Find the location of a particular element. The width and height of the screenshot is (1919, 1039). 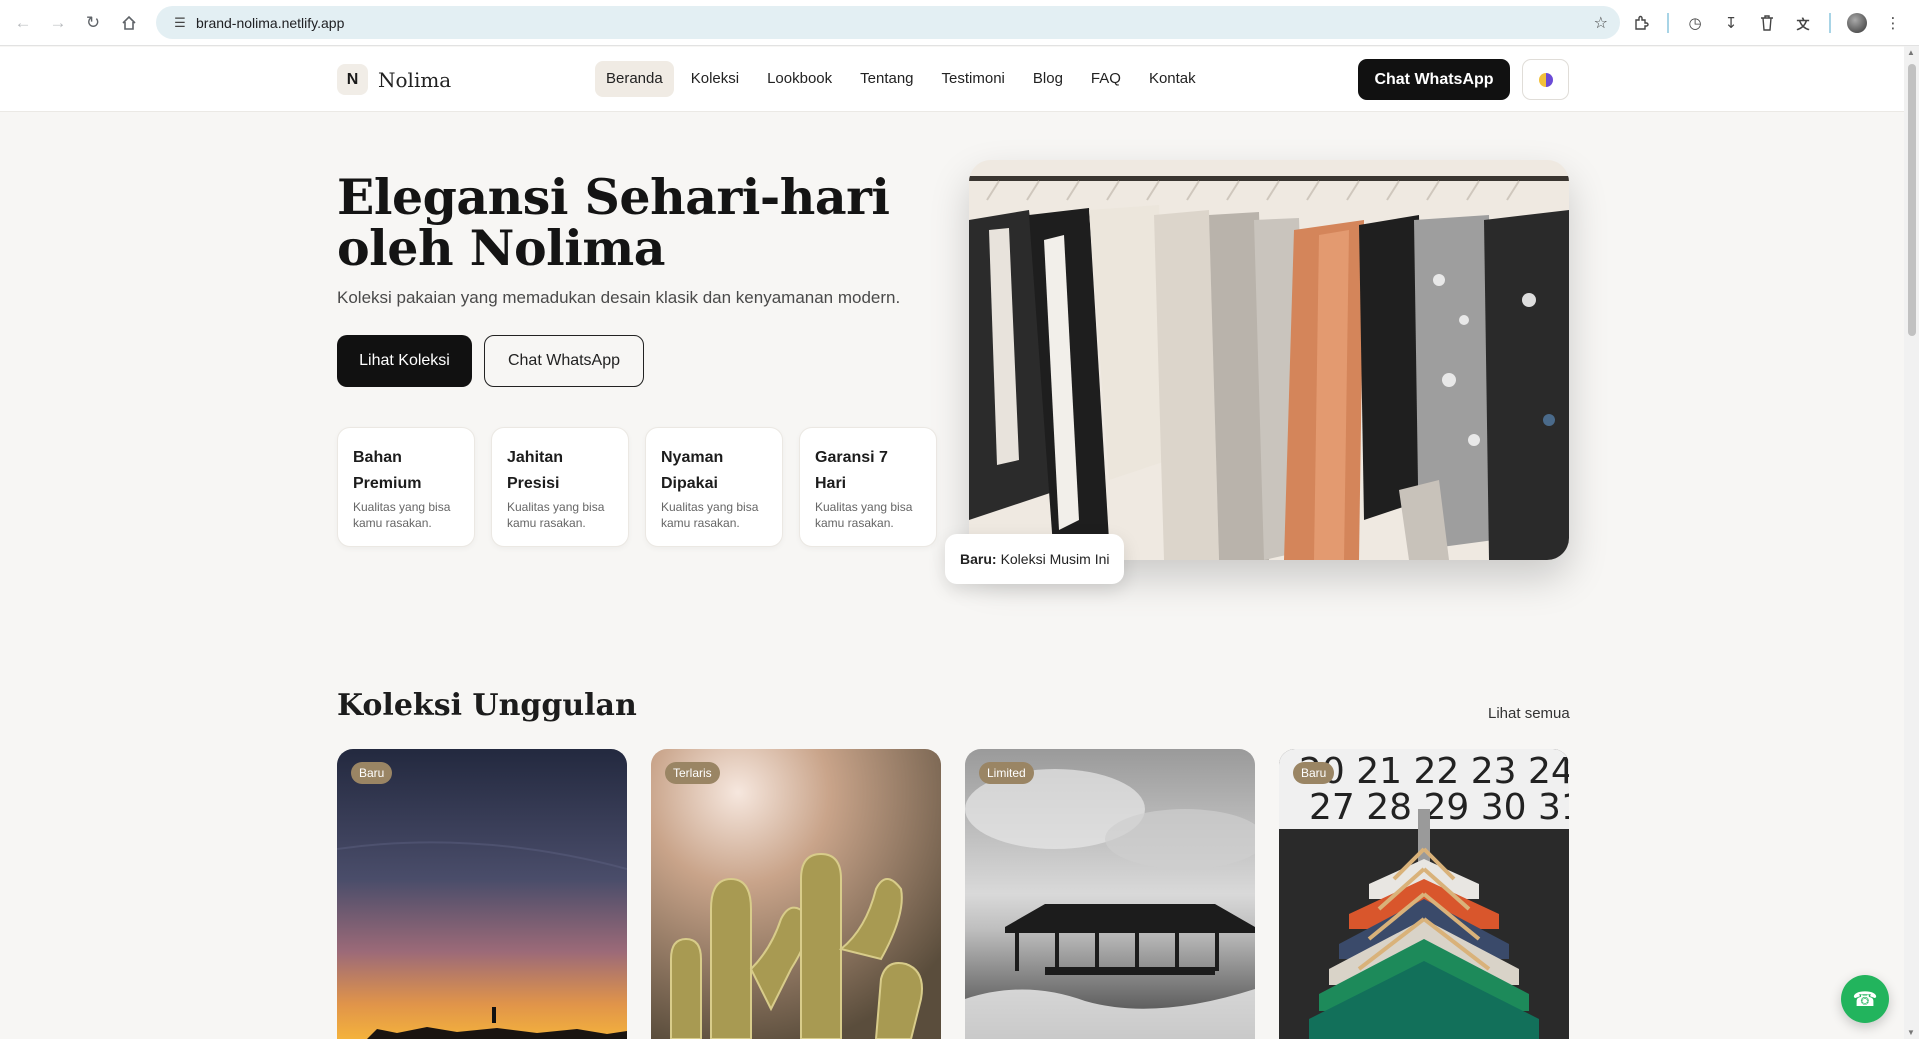

nav-lookbook: Lookbook is located at coordinates (799, 79).